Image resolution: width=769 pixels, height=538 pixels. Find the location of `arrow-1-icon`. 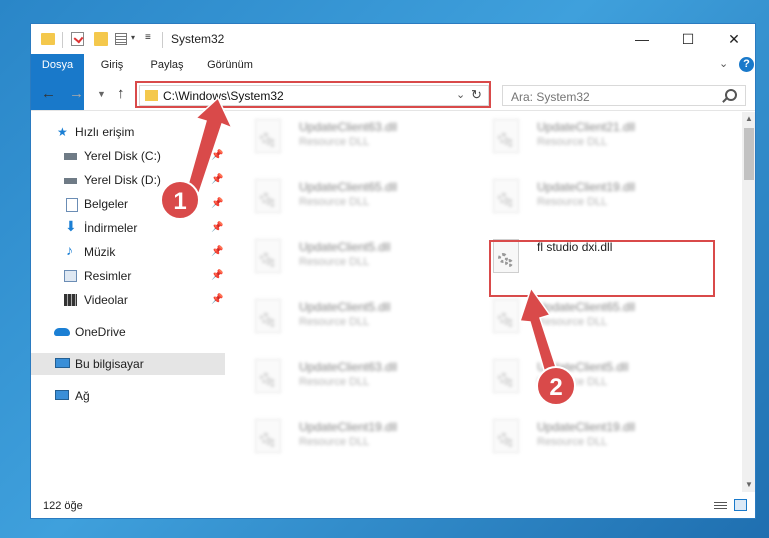

arrow-1-icon is located at coordinates (210, 147).